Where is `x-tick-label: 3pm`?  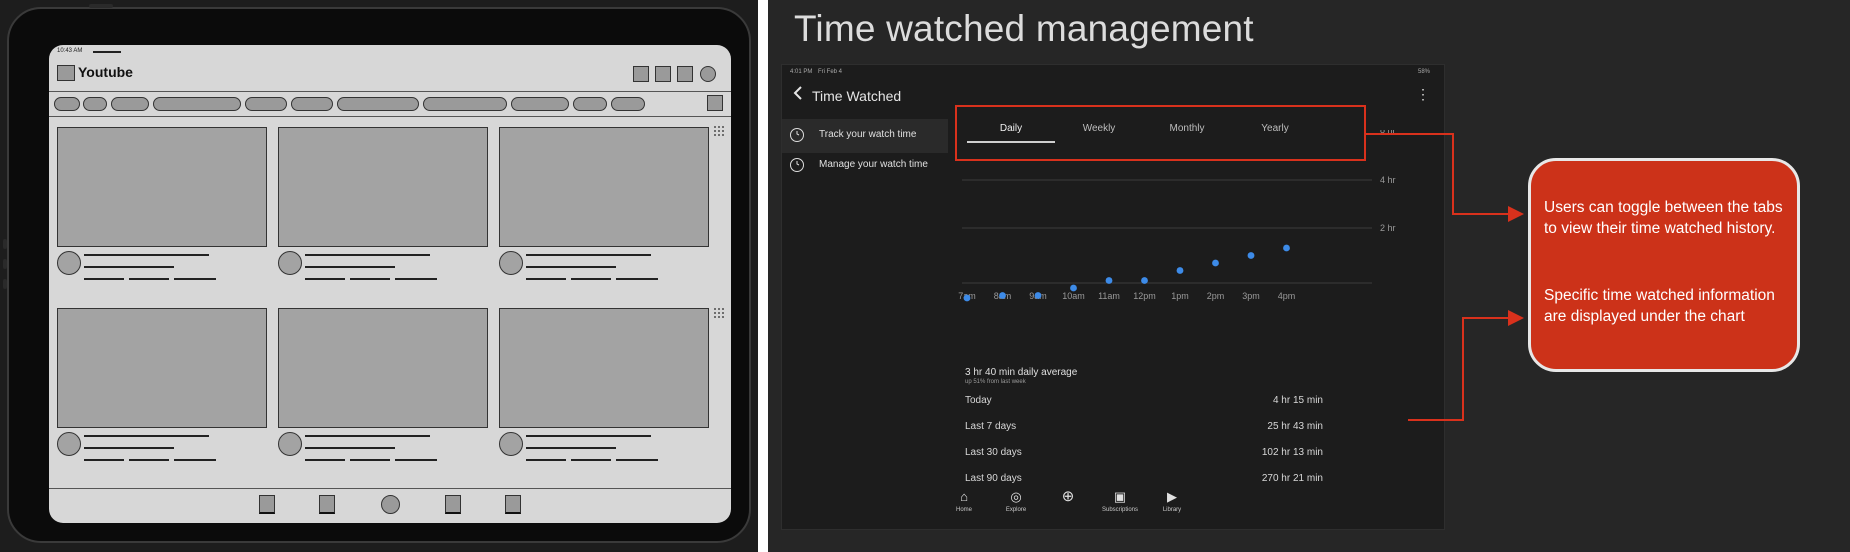
x-tick-label: 3pm is located at coordinates (1251, 296).